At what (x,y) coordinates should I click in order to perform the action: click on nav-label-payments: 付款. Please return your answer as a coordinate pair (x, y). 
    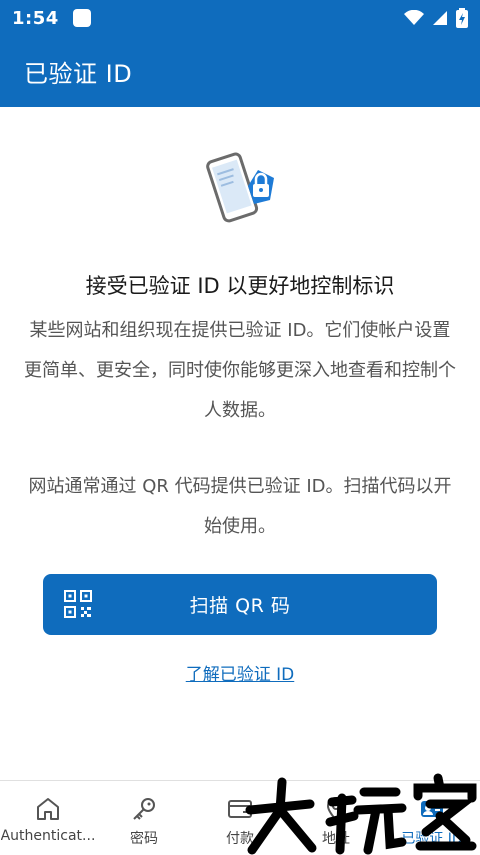
    Looking at the image, I should click on (240, 839).